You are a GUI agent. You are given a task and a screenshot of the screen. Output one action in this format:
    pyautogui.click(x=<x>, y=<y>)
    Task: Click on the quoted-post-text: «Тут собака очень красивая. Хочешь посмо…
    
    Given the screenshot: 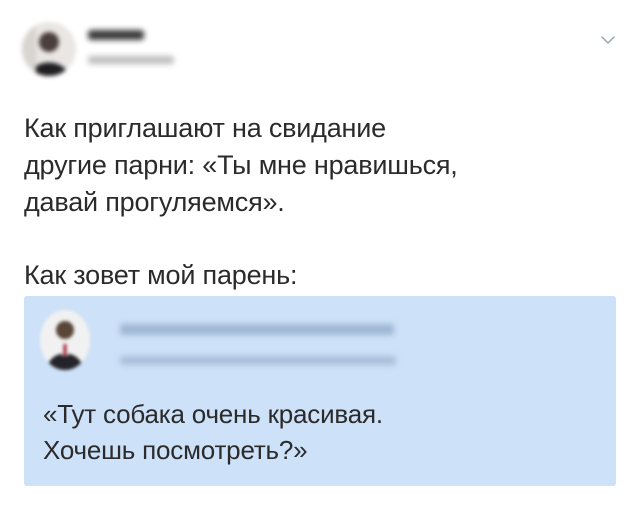 What is the action you would take?
    pyautogui.click(x=213, y=432)
    